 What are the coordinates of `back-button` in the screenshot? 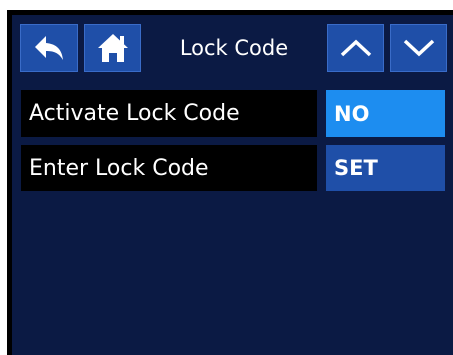 It's located at (49, 48).